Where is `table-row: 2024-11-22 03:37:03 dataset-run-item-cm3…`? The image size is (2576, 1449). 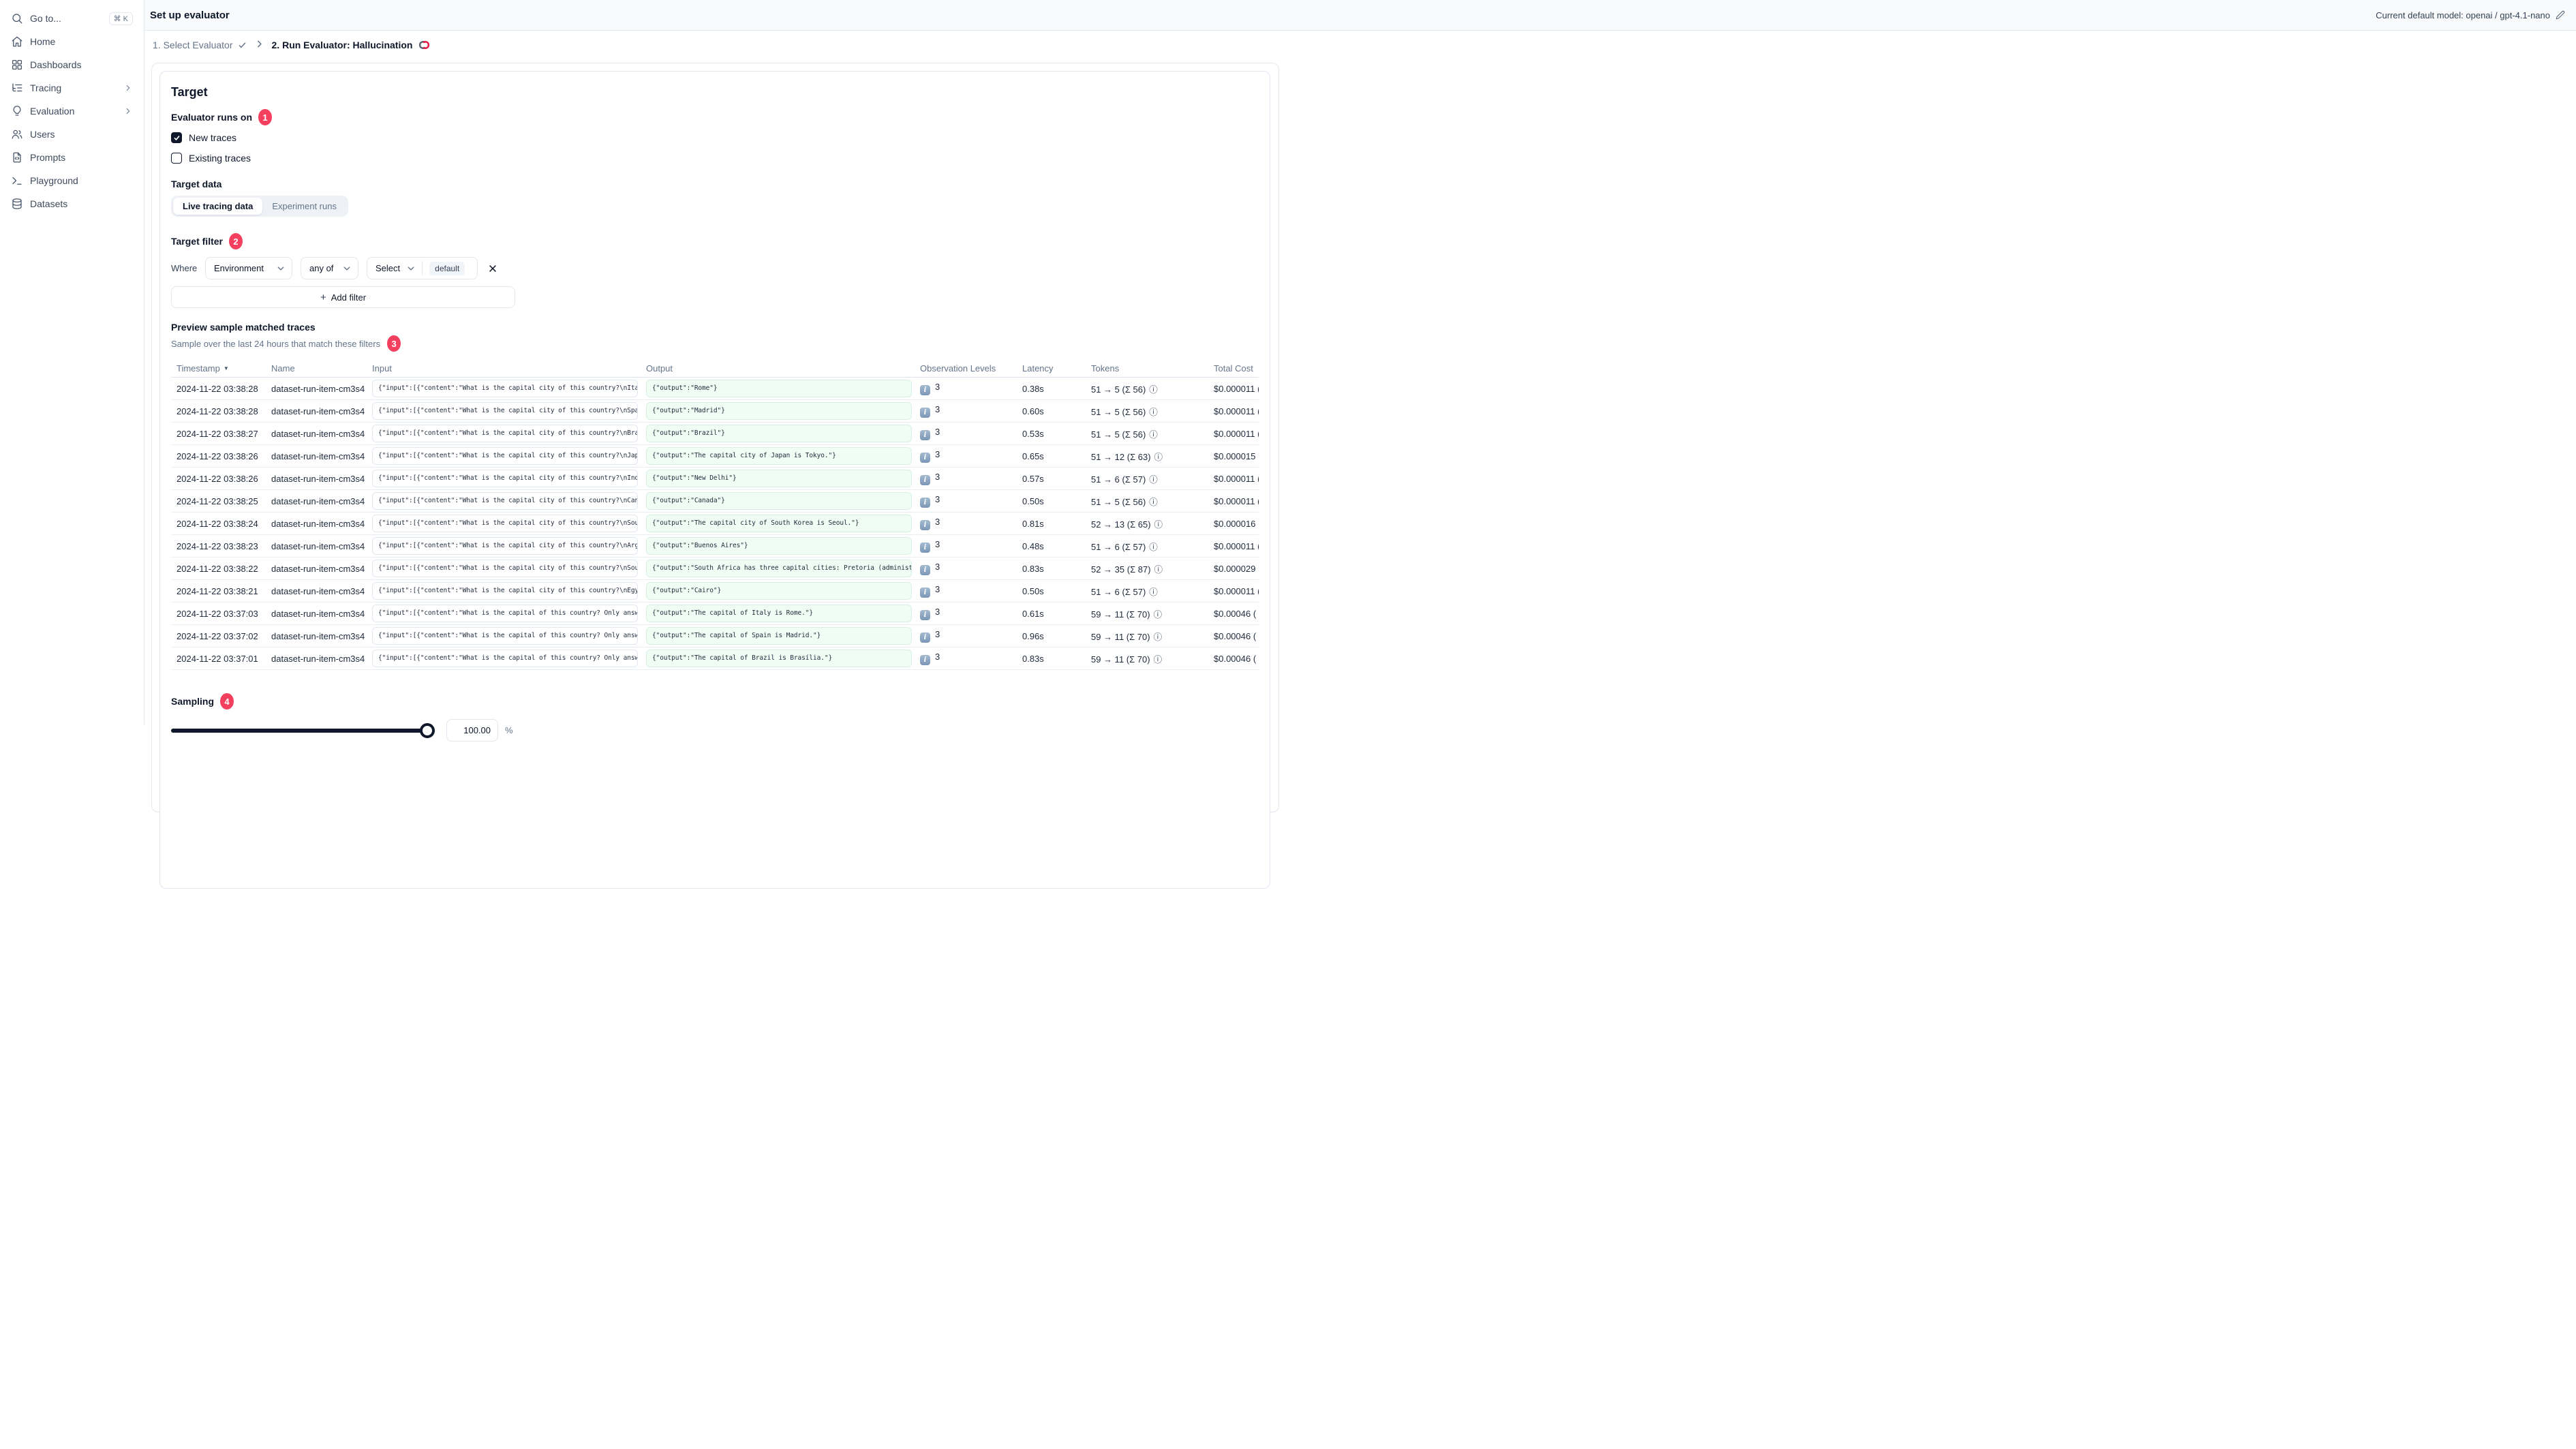 table-row: 2024-11-22 03:37:03 dataset-run-item-cm3… is located at coordinates (715, 614).